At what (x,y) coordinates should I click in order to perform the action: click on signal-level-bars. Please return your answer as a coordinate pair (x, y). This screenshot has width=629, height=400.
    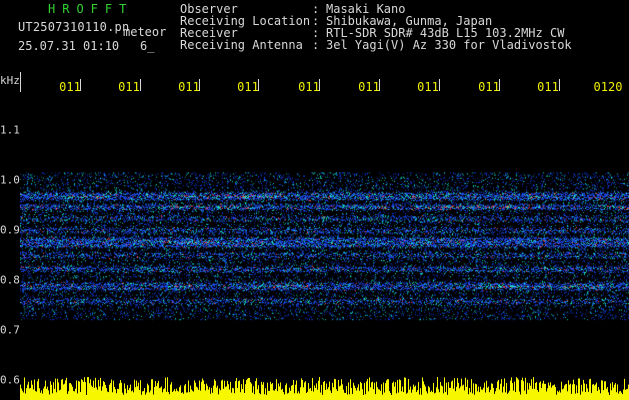
    Looking at the image, I should click on (324, 388).